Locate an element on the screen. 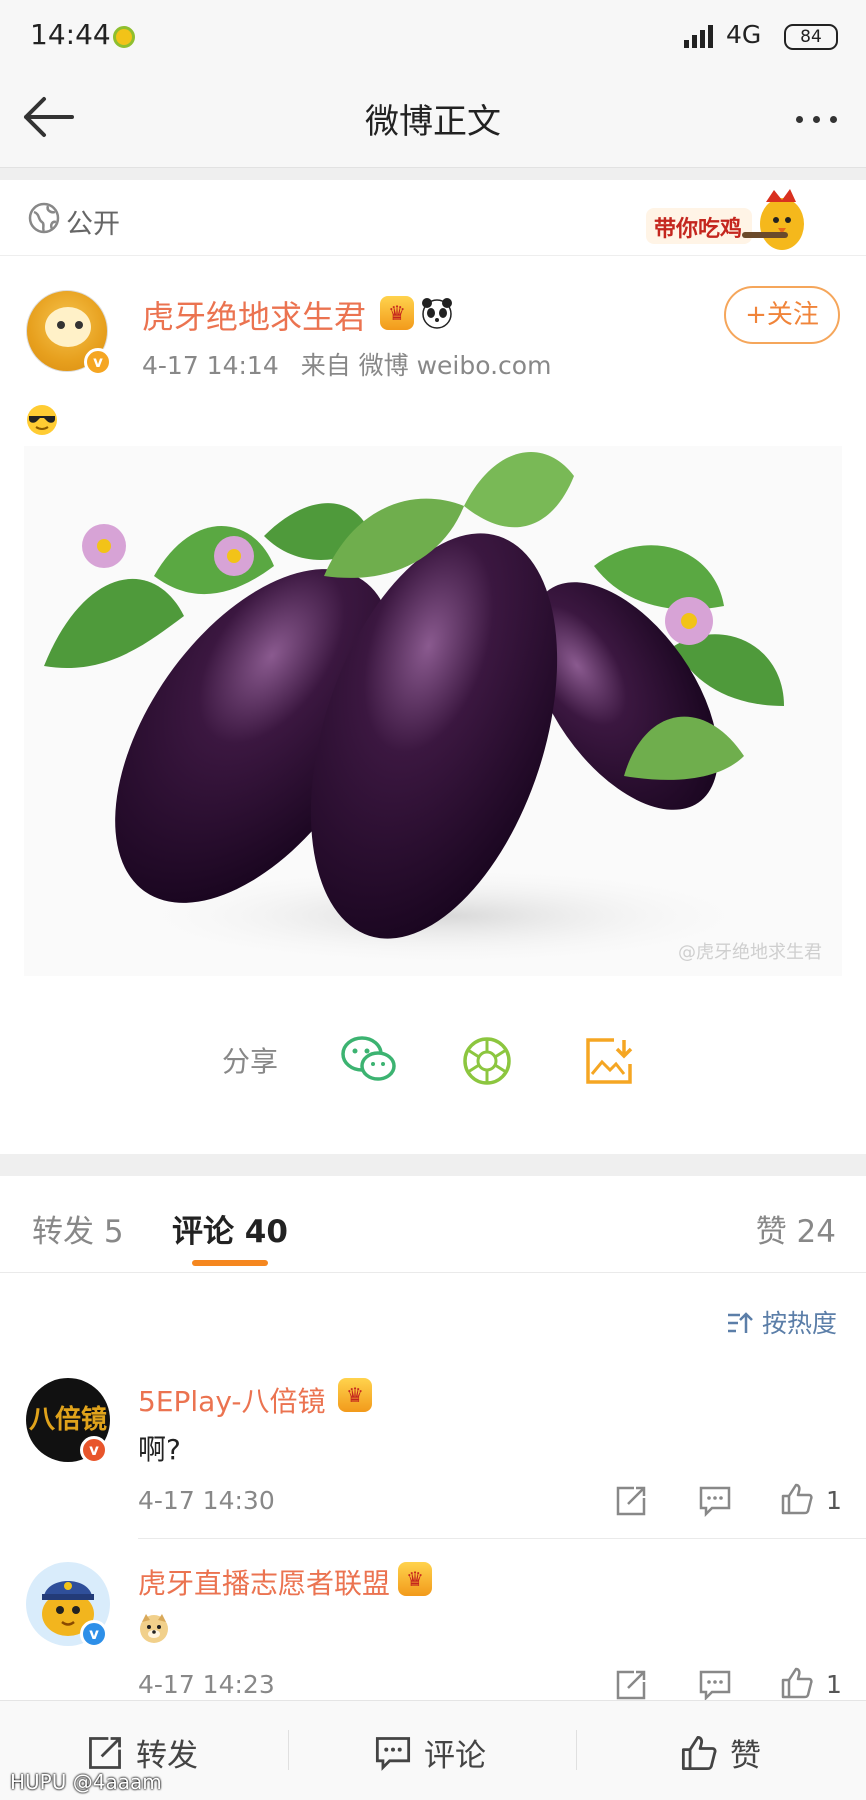  comment-time: 4-17 14:30 is located at coordinates (206, 1500).